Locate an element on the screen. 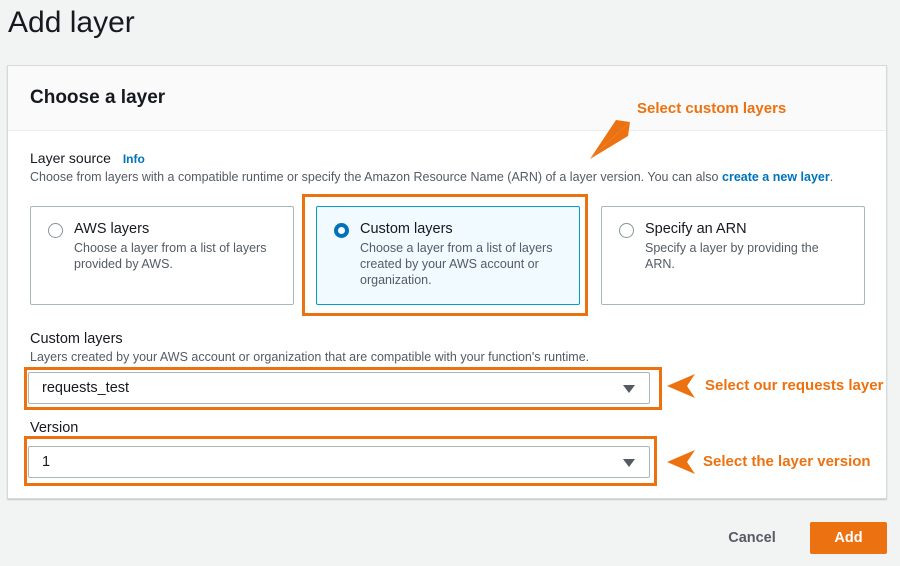 This screenshot has width=900, height=566. panel-header: Choose a layer is located at coordinates (447, 98).